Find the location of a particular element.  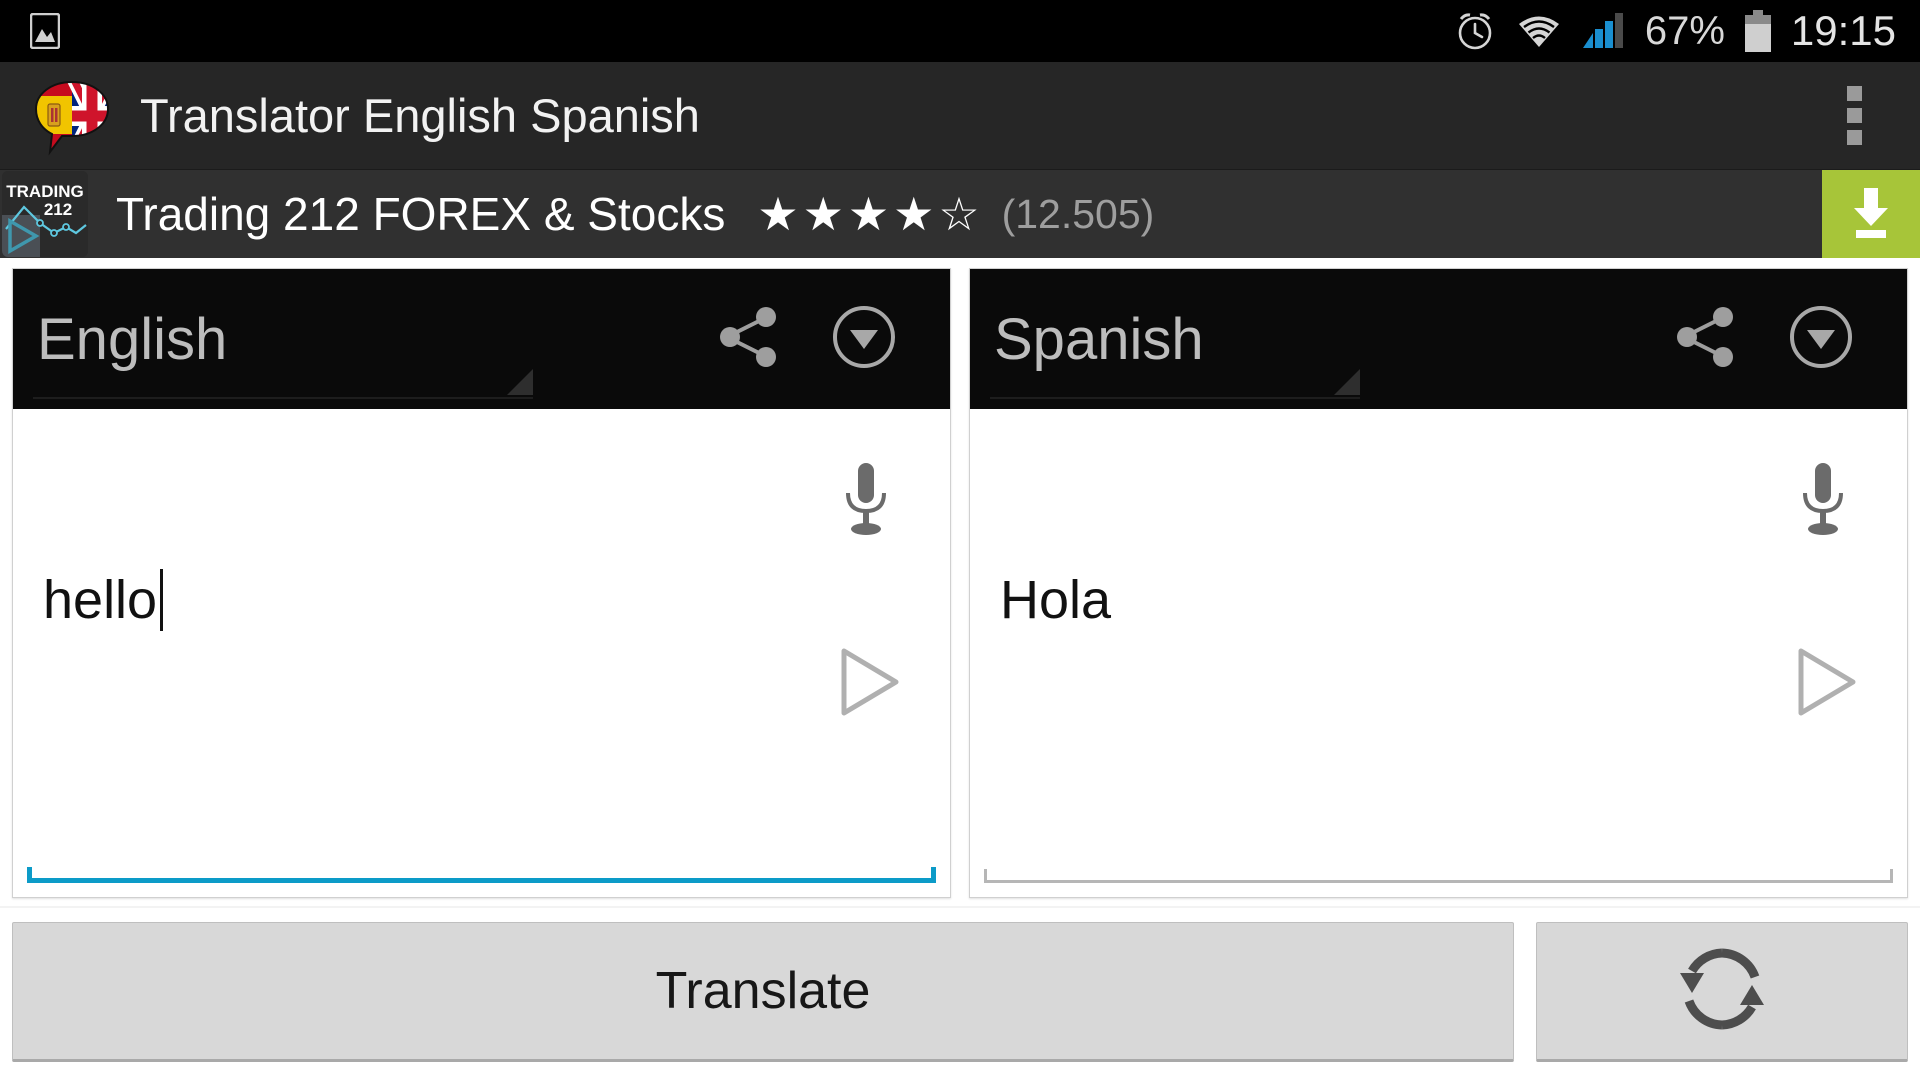

battery-icon is located at coordinates (1758, 31).